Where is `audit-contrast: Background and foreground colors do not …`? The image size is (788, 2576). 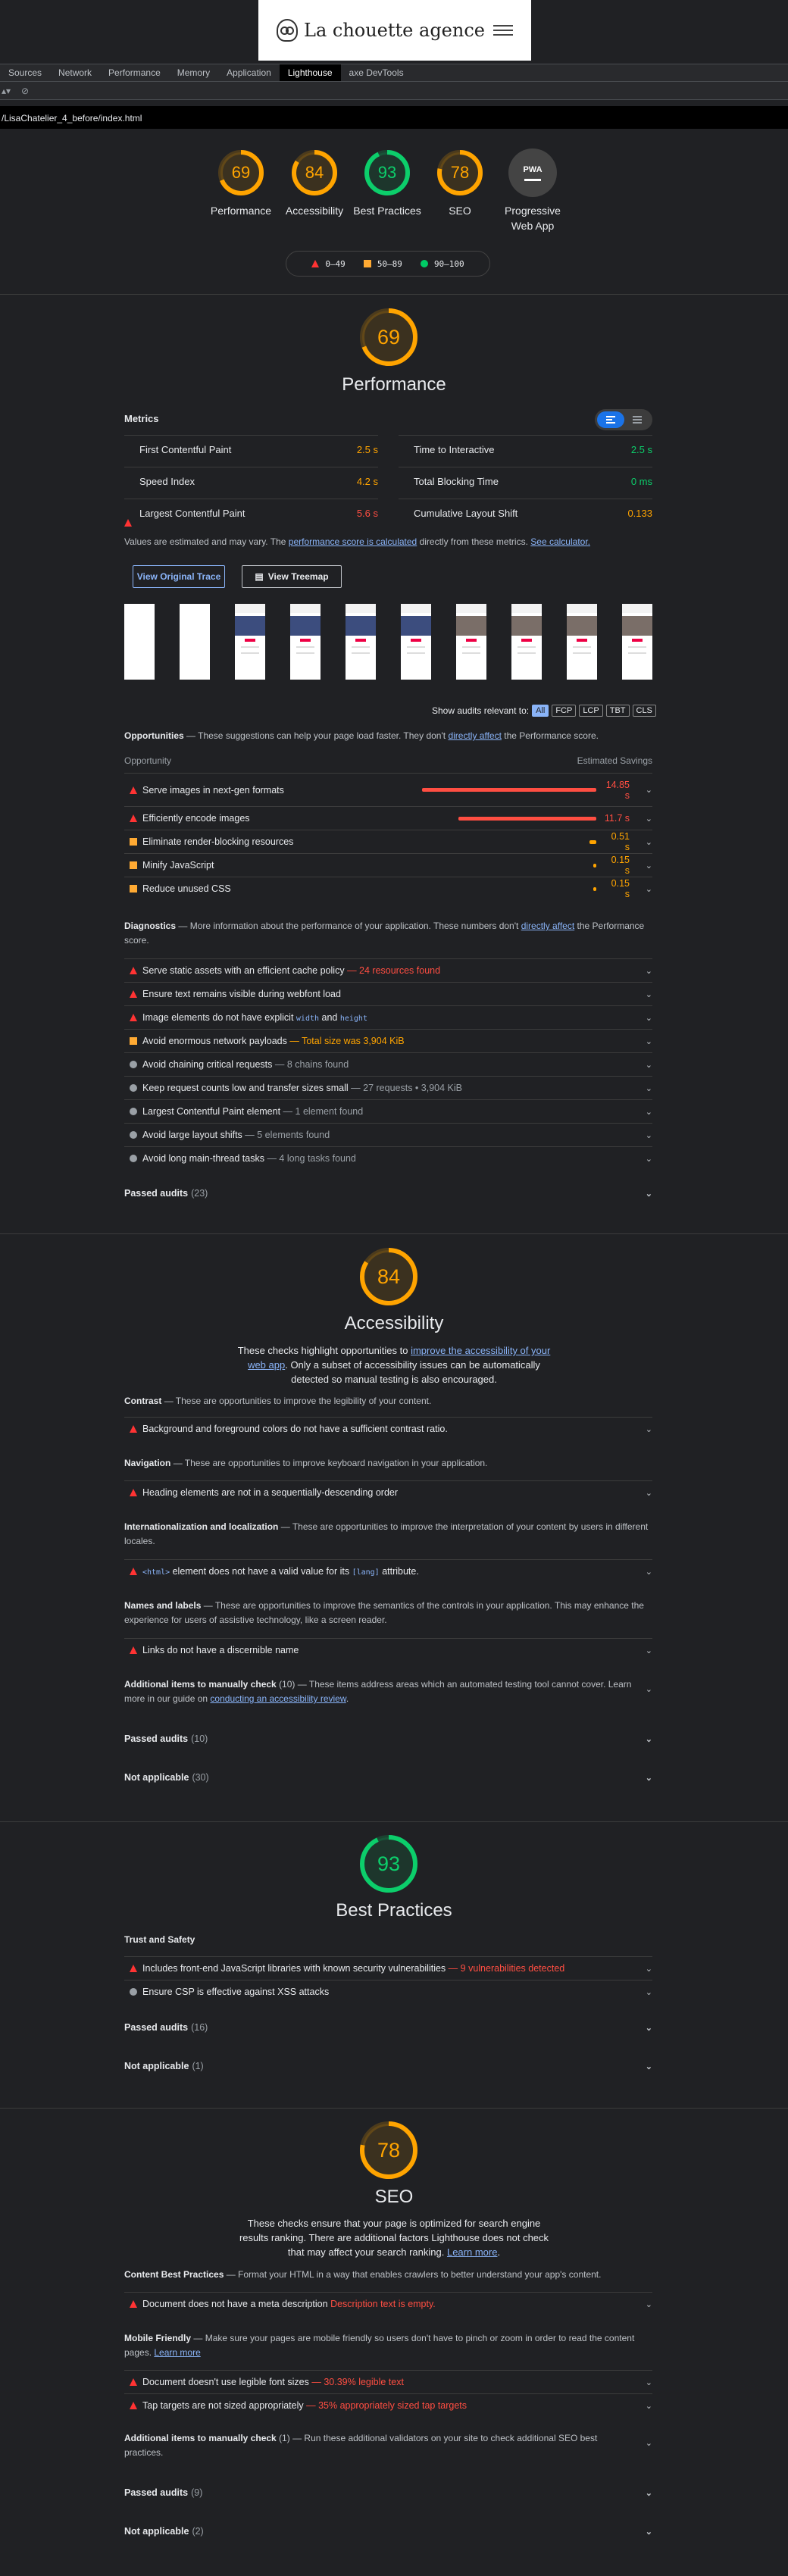
audit-contrast: Background and foreground colors do not … is located at coordinates (388, 1429).